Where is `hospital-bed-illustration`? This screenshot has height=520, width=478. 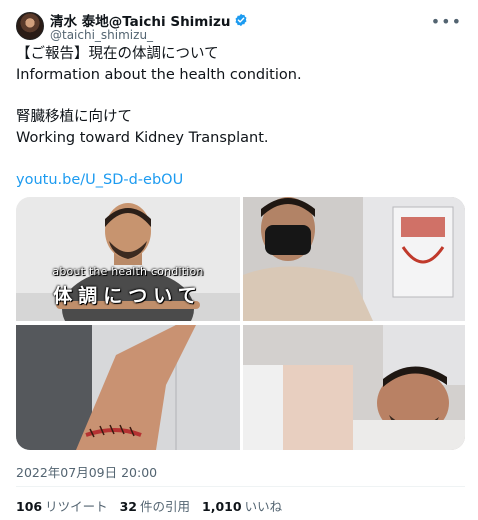 hospital-bed-illustration is located at coordinates (354, 259).